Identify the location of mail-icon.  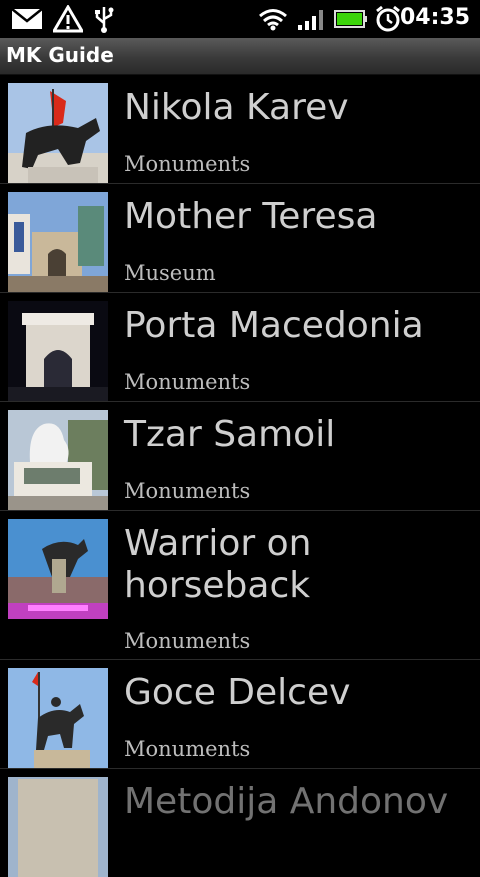
(27, 19).